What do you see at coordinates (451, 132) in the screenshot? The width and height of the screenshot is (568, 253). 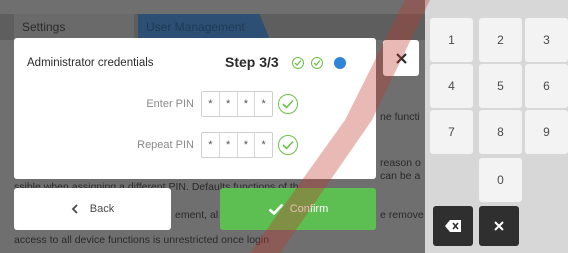 I see `key-7: 7` at bounding box center [451, 132].